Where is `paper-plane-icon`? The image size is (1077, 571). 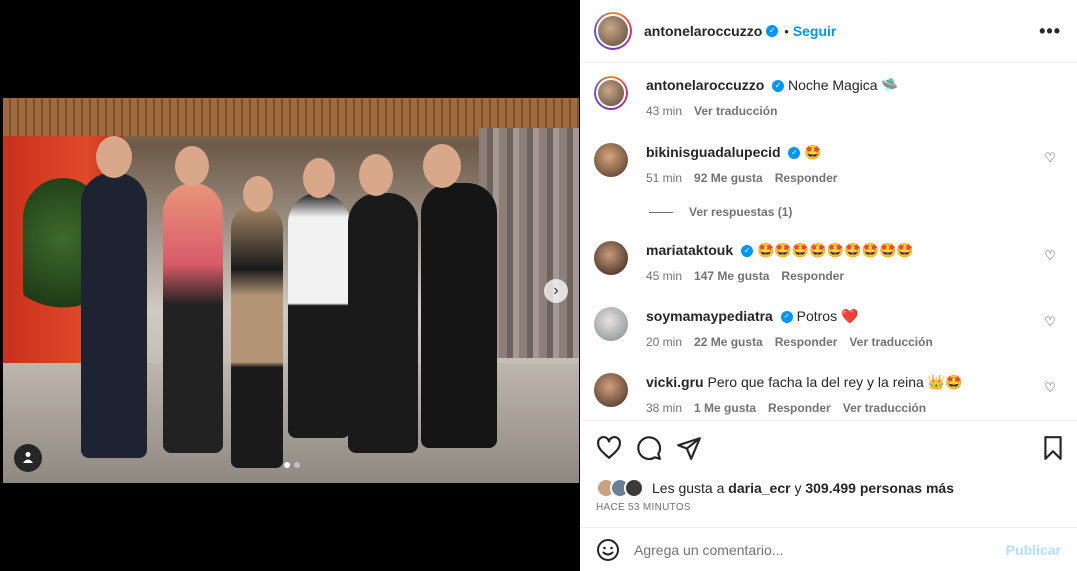
paper-plane-icon is located at coordinates (689, 448).